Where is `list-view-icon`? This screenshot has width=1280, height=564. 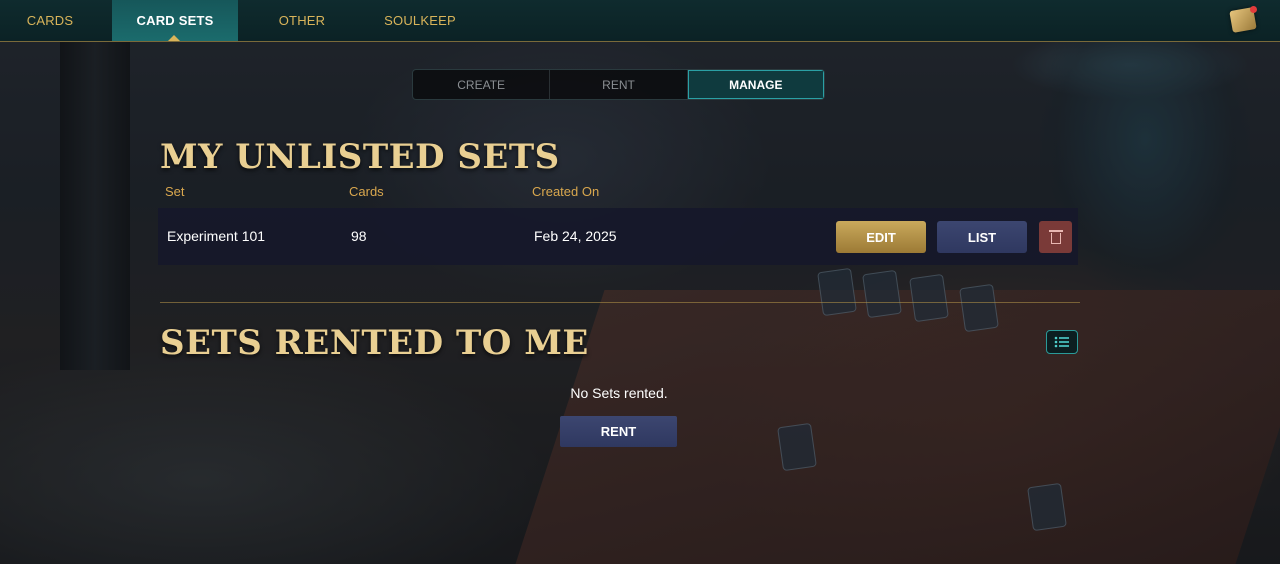 list-view-icon is located at coordinates (1061, 342).